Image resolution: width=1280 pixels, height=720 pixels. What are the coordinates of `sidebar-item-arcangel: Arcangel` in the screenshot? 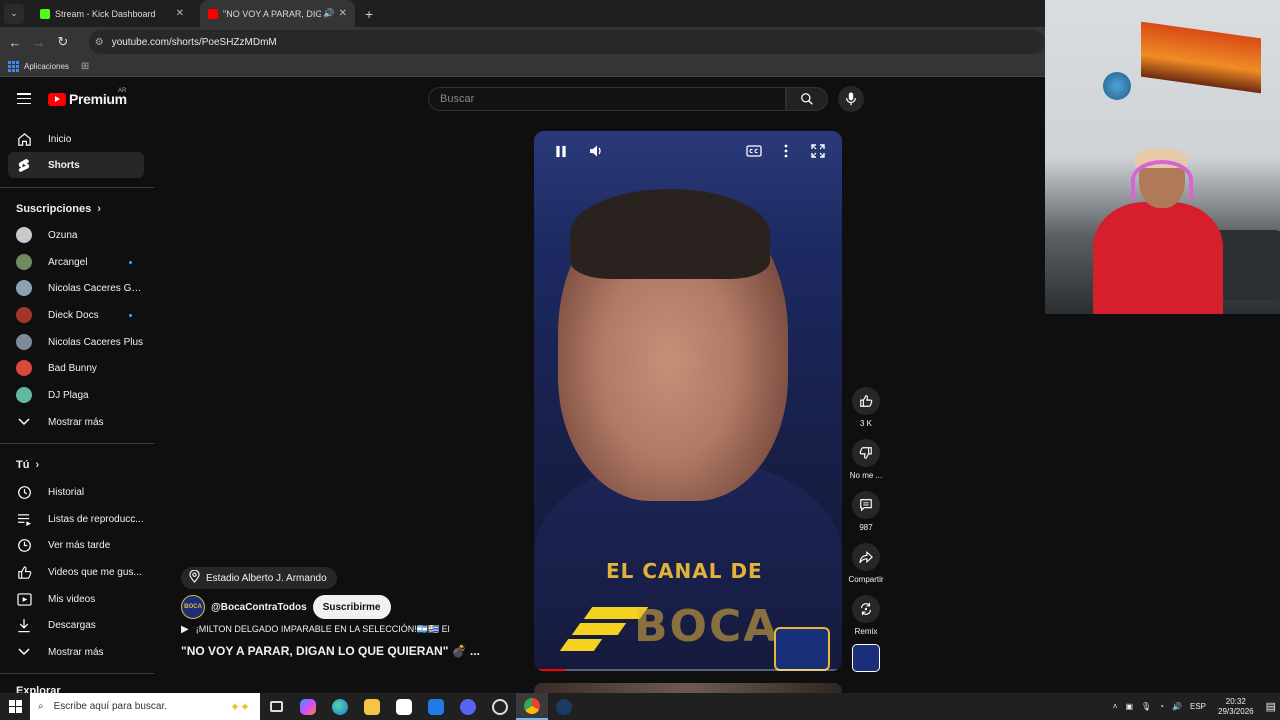 It's located at (76, 262).